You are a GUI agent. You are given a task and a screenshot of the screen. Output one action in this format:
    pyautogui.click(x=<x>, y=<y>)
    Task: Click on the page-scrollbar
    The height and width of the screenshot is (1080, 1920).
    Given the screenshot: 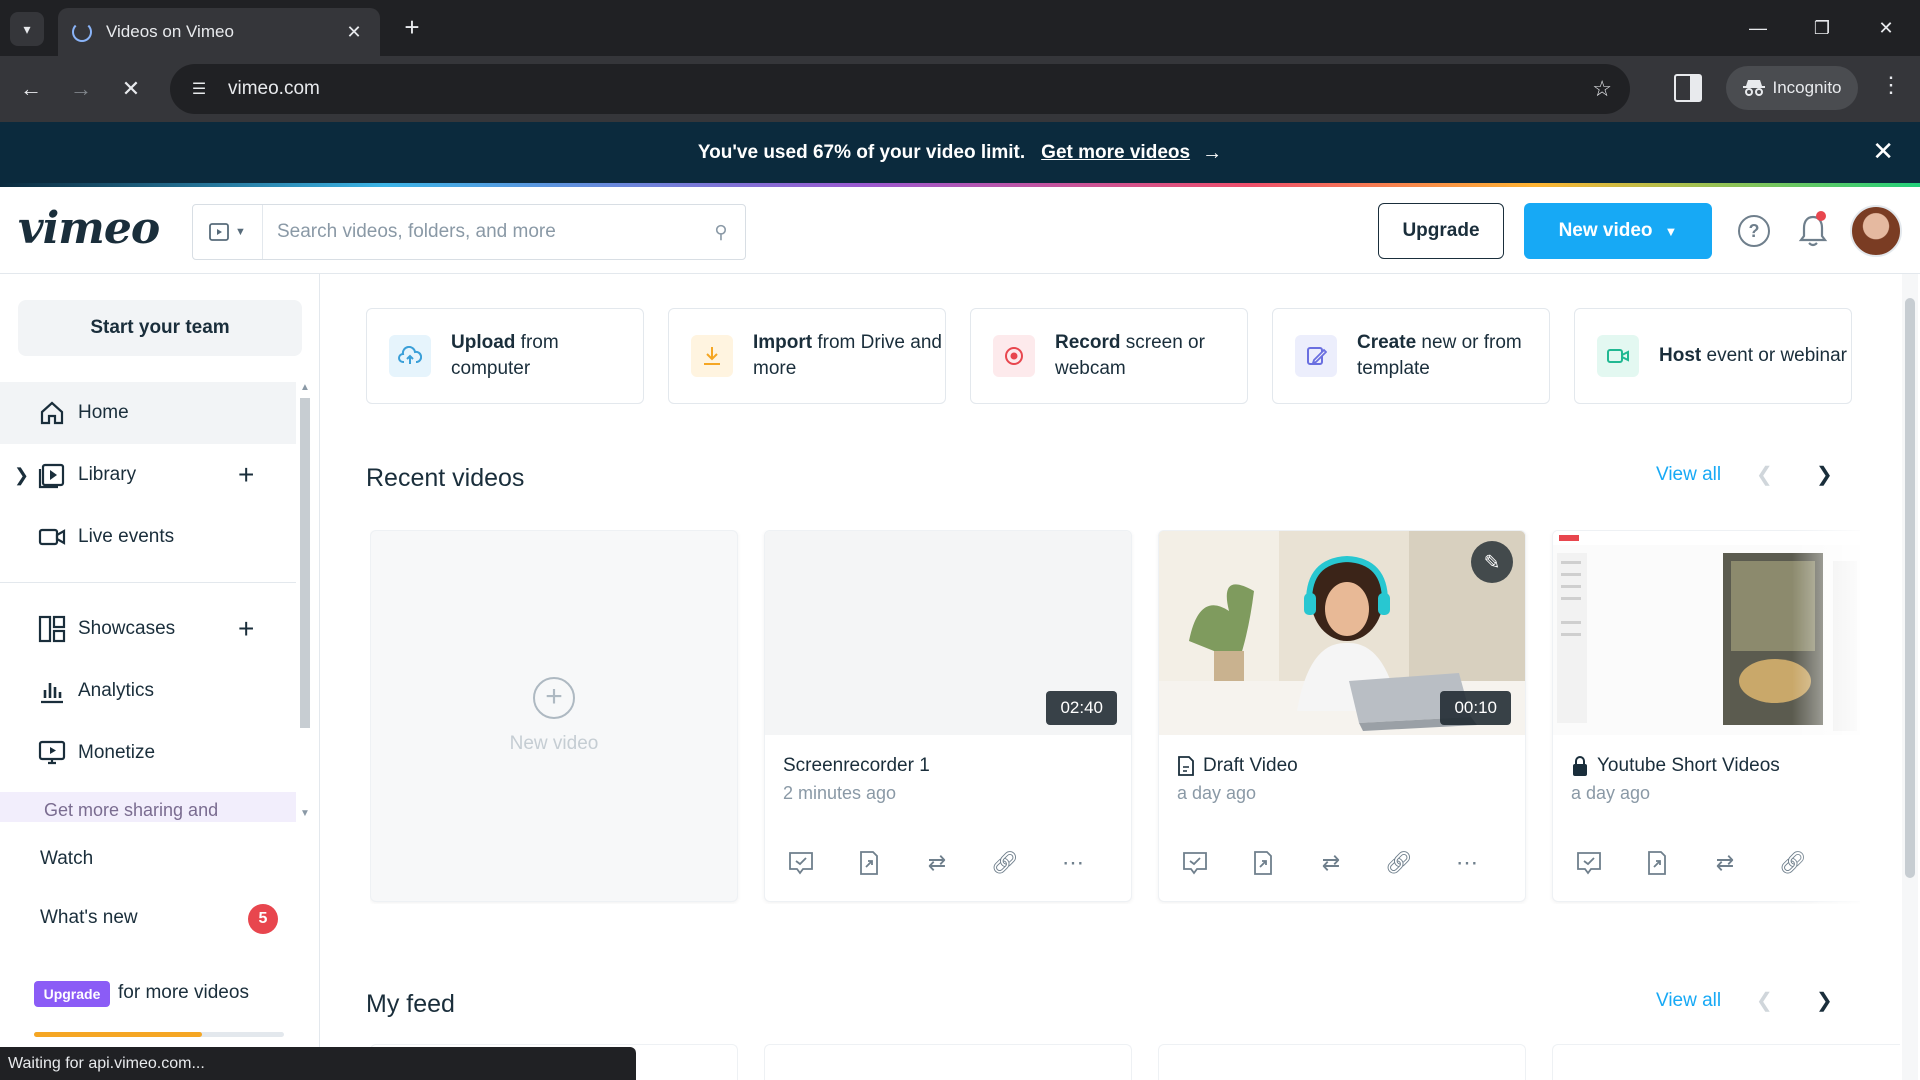 What is the action you would take?
    pyautogui.click(x=1910, y=677)
    